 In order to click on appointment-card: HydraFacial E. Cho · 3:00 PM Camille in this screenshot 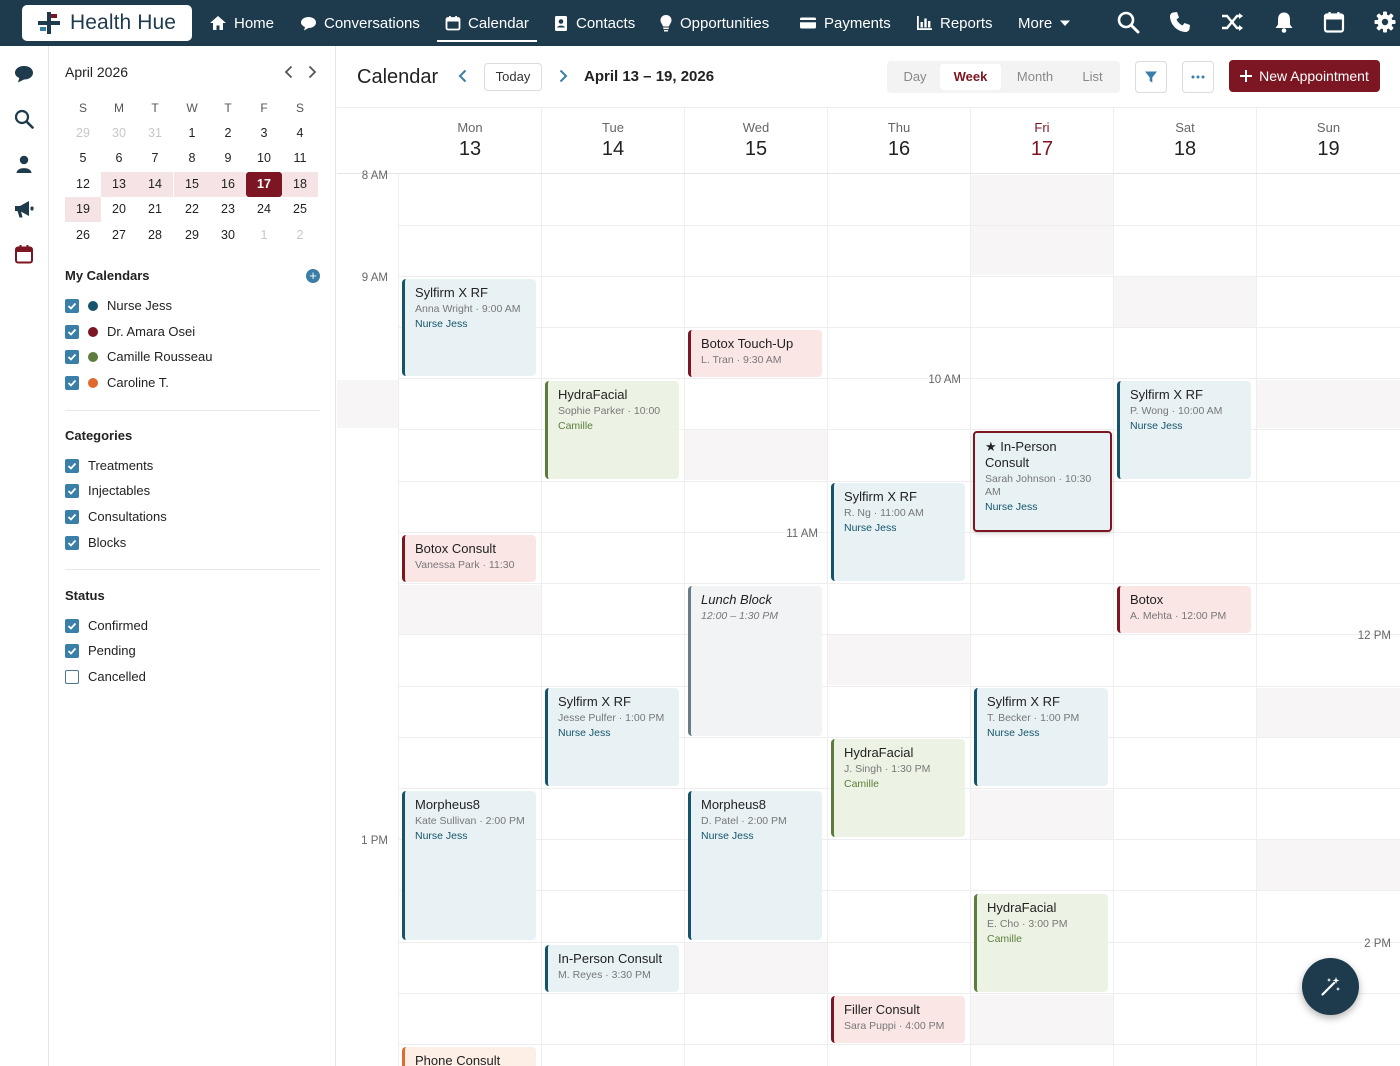, I will do `click(1041, 943)`.